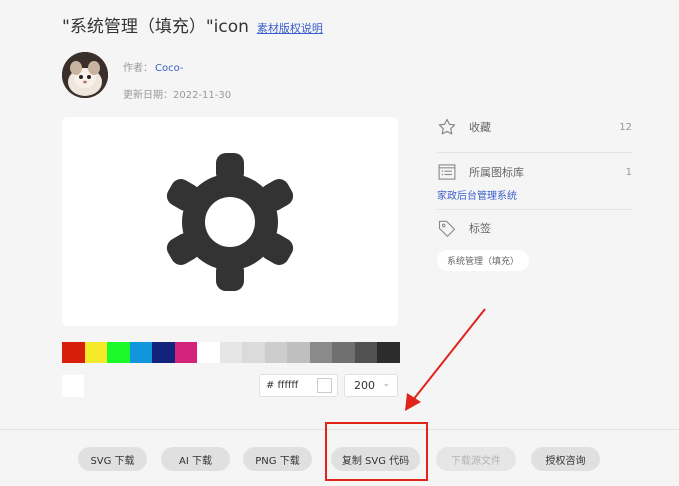 Image resolution: width=679 pixels, height=486 pixels. Describe the element at coordinates (447, 228) in the screenshot. I see `tag-icon` at that location.